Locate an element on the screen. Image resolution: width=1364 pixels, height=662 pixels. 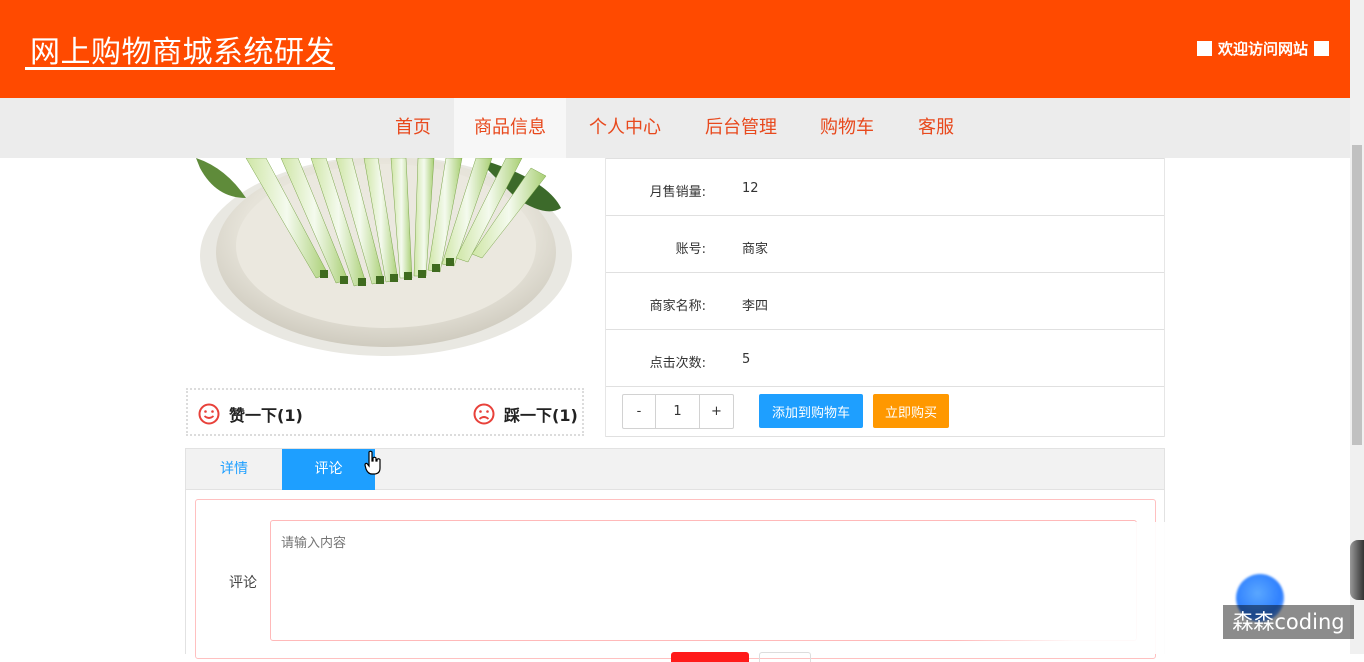
smile-icon is located at coordinates (209, 414).